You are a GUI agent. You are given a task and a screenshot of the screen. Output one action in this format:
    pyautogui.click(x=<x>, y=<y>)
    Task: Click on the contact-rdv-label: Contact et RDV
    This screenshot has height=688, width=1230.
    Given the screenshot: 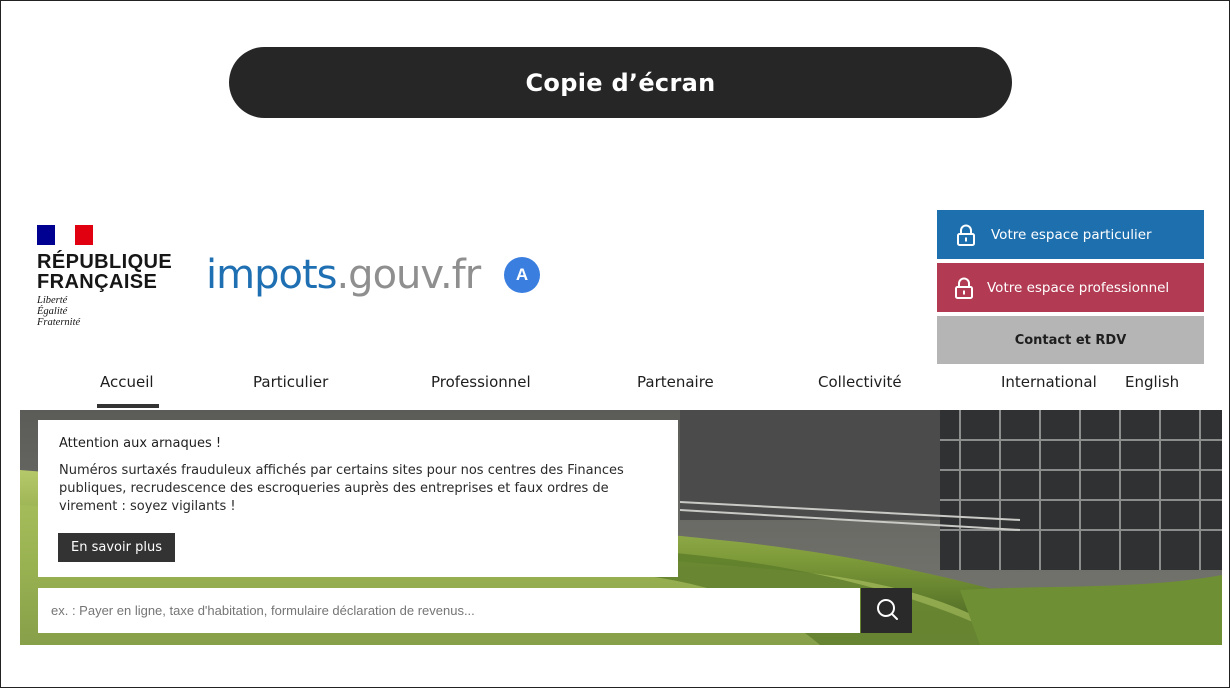 What is the action you would take?
    pyautogui.click(x=1070, y=340)
    